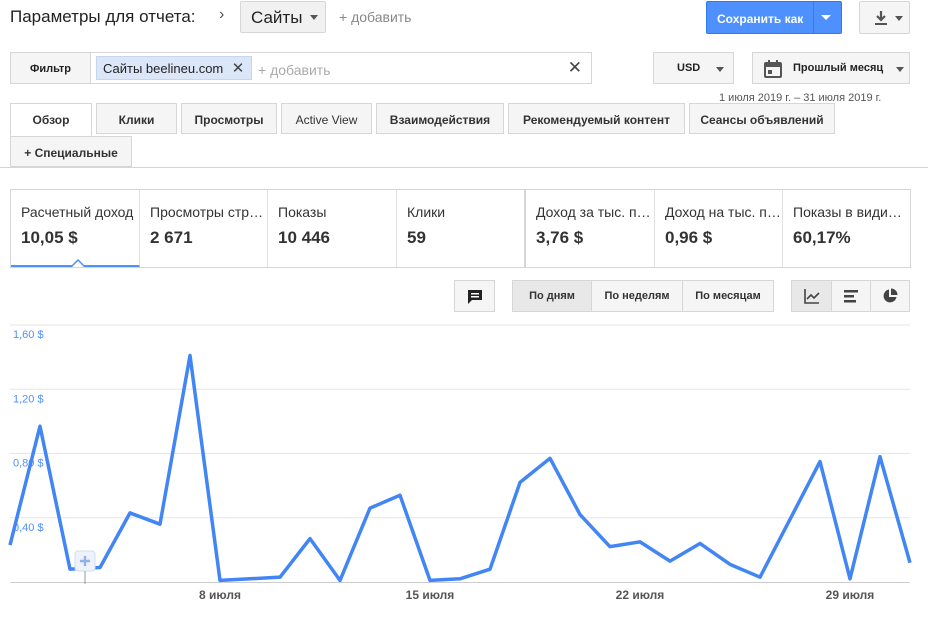 This screenshot has width=928, height=630. I want to click on currency-dropdown: USD, so click(693, 68).